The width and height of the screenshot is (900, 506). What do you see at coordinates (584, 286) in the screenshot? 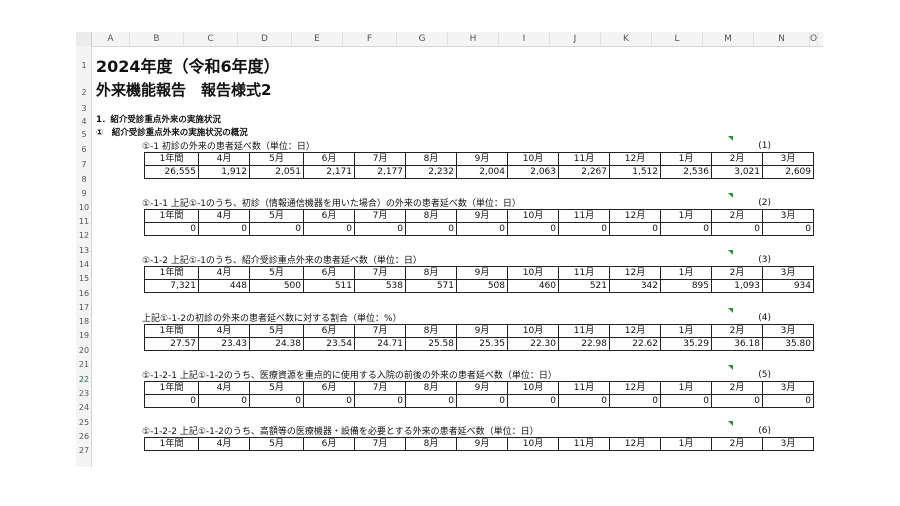
I see `value-cell: 521` at bounding box center [584, 286].